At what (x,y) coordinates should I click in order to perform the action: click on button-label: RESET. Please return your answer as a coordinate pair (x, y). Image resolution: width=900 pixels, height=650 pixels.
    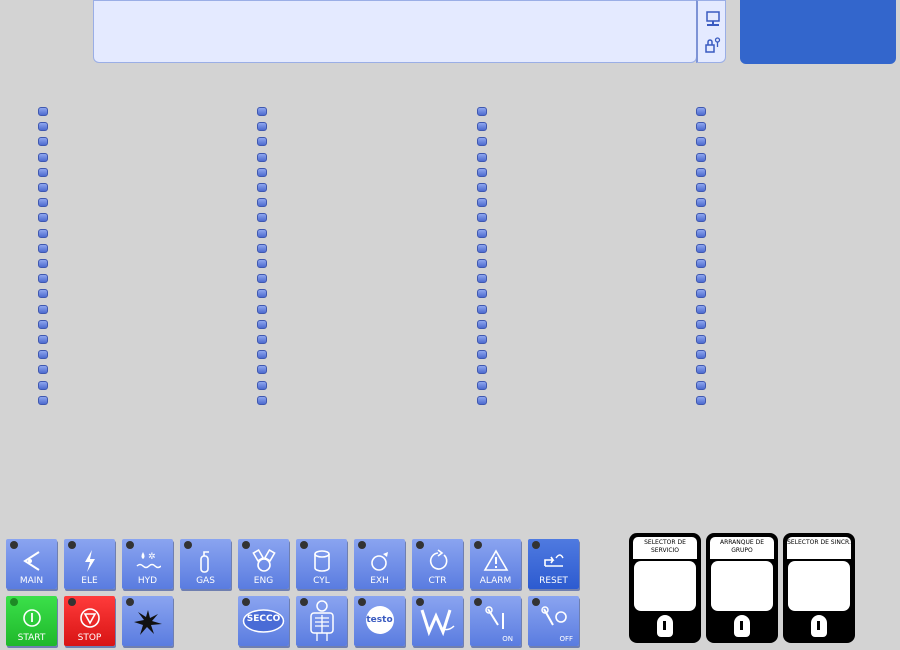
    Looking at the image, I should click on (553, 581).